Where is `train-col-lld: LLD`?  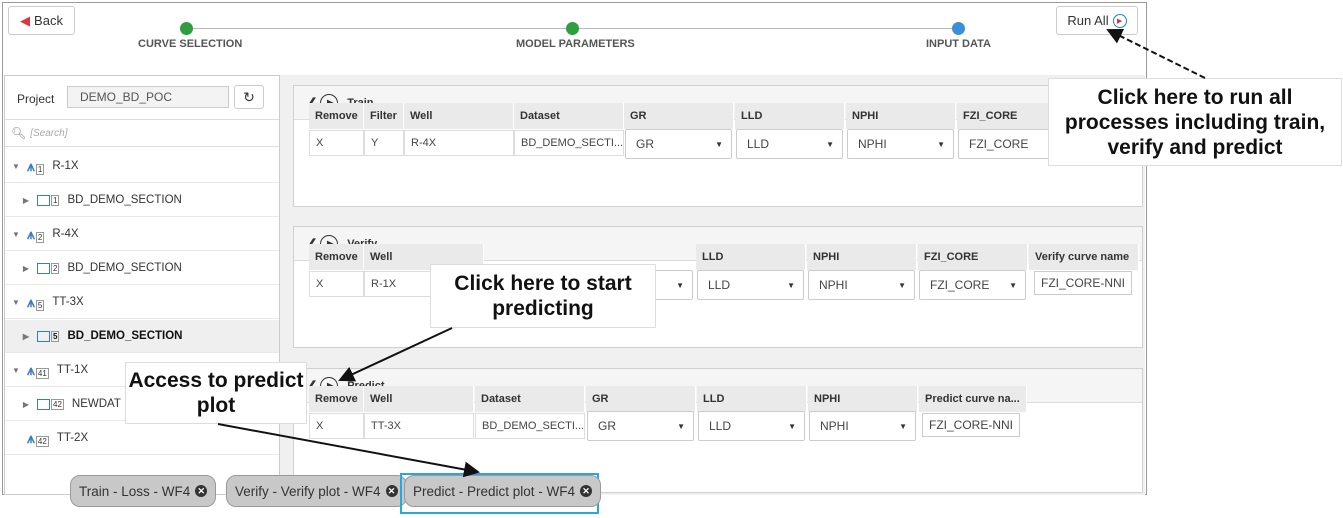
train-col-lld: LLD is located at coordinates (790, 116).